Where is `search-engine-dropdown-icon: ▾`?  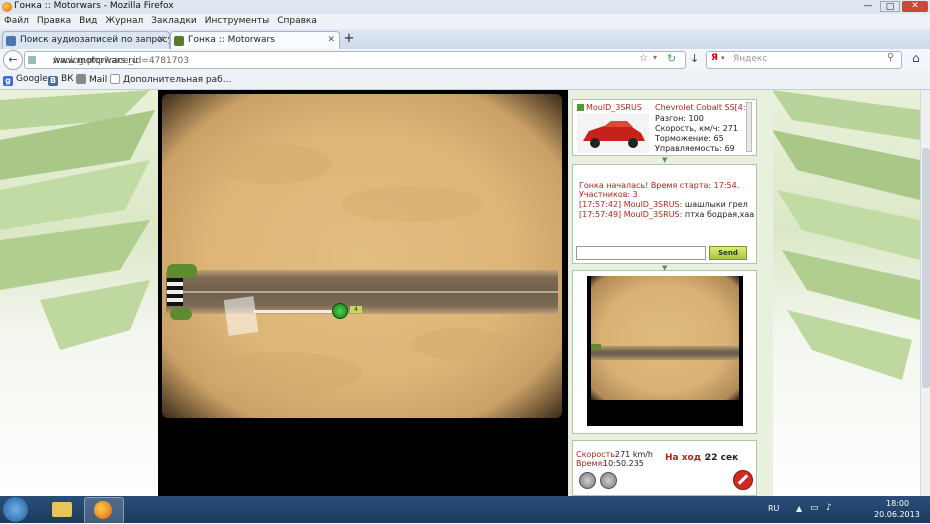 search-engine-dropdown-icon: ▾ is located at coordinates (723, 58).